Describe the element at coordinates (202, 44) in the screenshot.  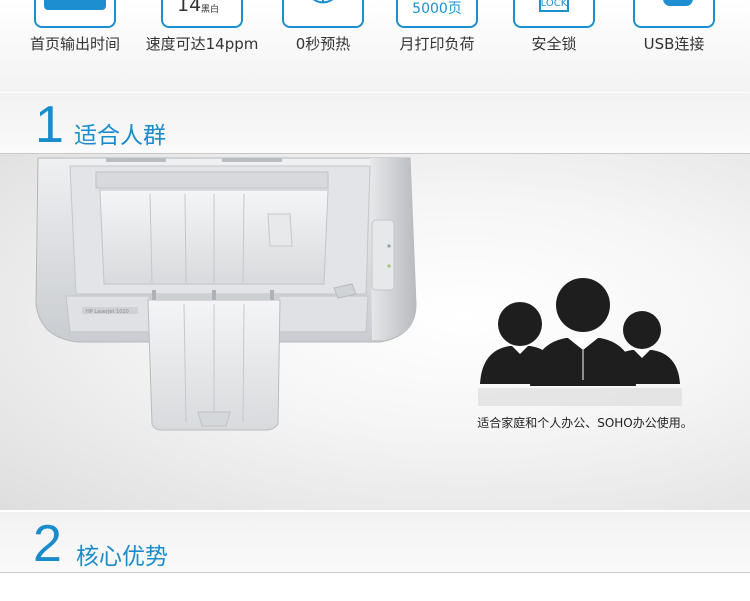
I see `feature-label: 速度可达14ppm` at that location.